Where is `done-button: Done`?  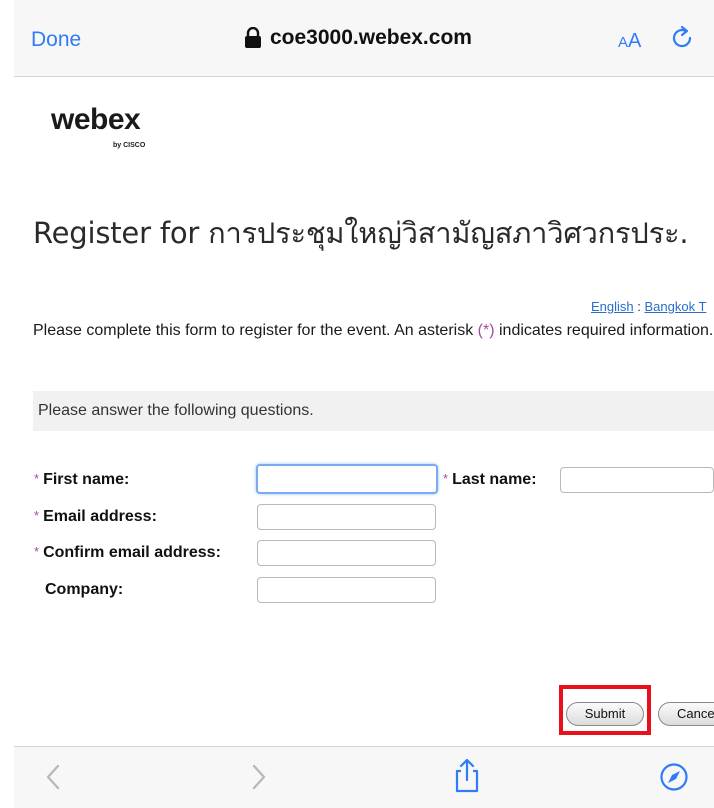 done-button: Done is located at coordinates (56, 40).